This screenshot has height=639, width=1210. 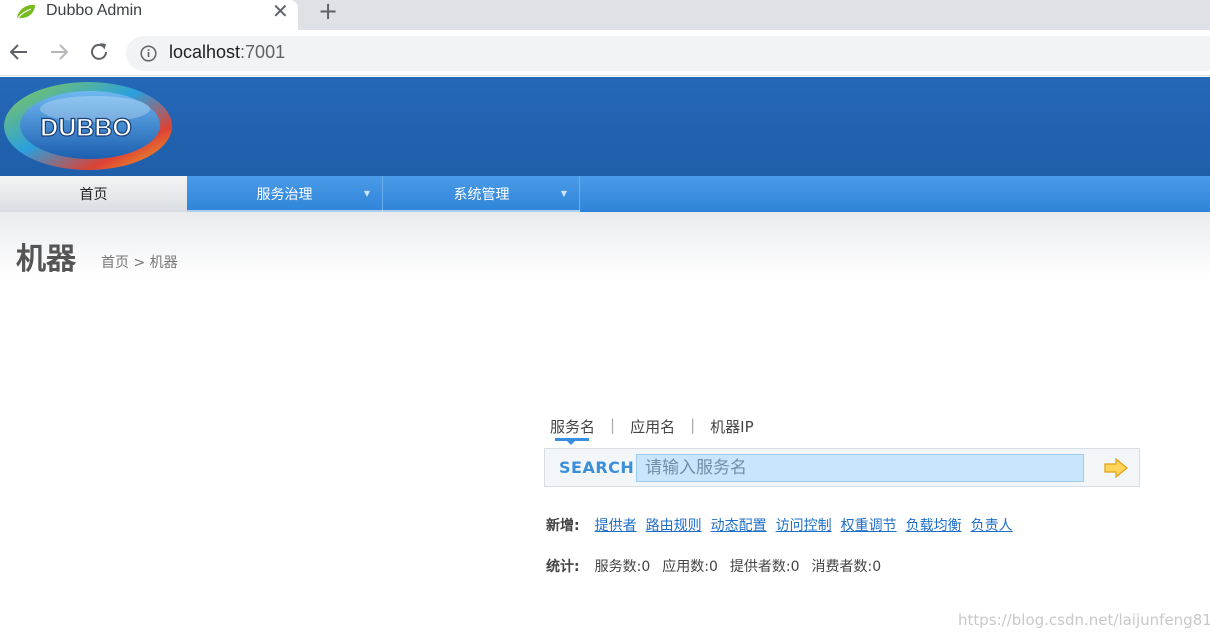 What do you see at coordinates (860, 468) in the screenshot?
I see `search-input` at bounding box center [860, 468].